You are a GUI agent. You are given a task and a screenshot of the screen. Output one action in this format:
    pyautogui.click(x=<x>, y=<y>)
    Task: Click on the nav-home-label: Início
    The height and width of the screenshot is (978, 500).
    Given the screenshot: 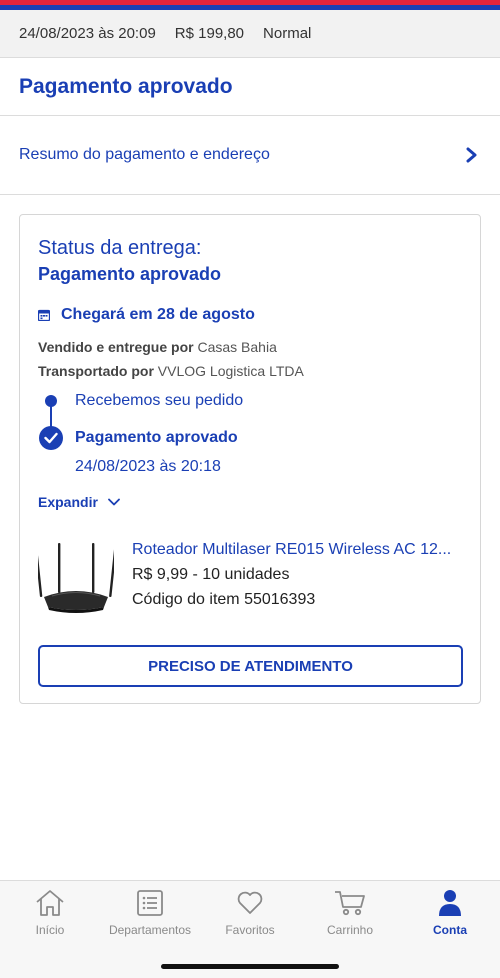 What is the action you would take?
    pyautogui.click(x=50, y=930)
    